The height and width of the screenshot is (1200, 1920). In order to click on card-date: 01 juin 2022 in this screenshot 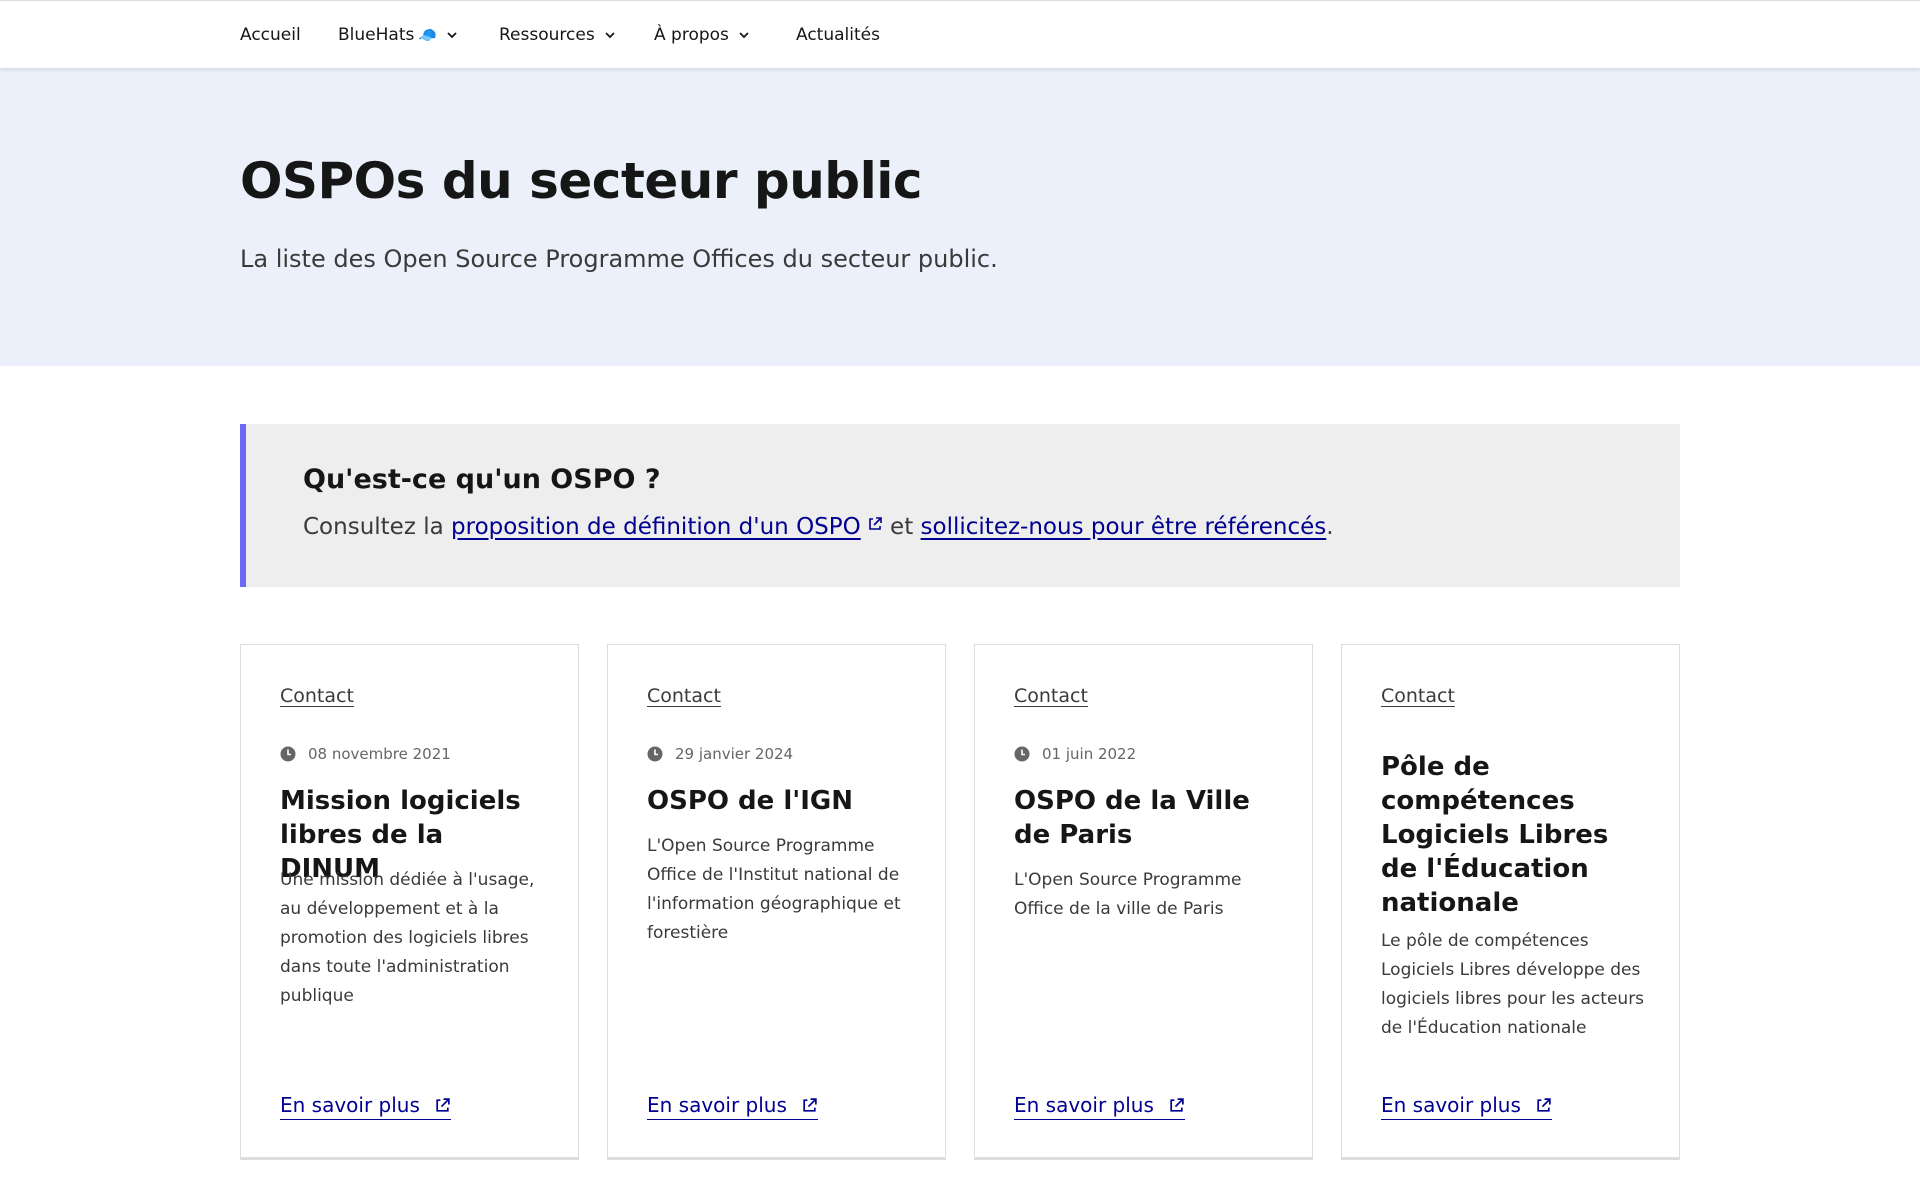, I will do `click(1075, 754)`.